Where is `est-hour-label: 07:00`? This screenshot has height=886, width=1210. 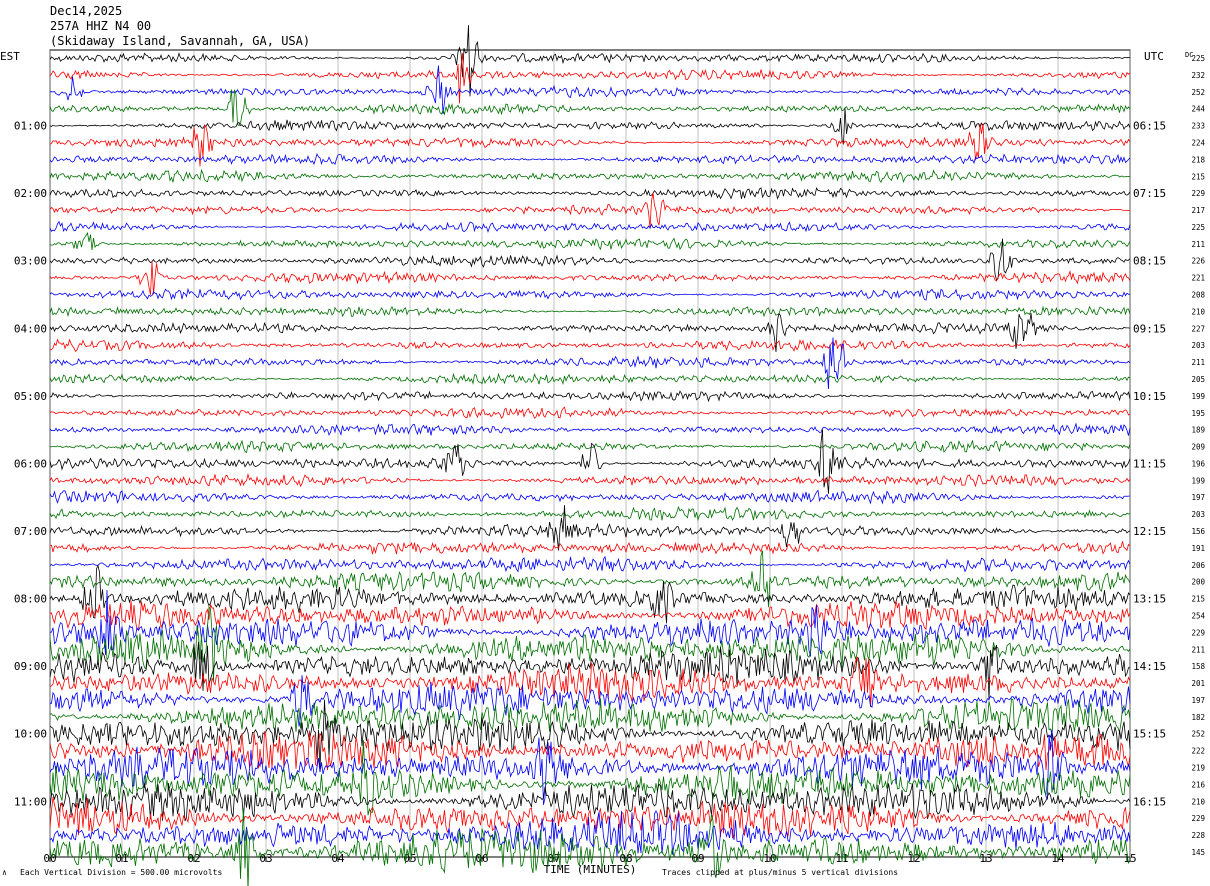
est-hour-label: 07:00 is located at coordinates (30, 531).